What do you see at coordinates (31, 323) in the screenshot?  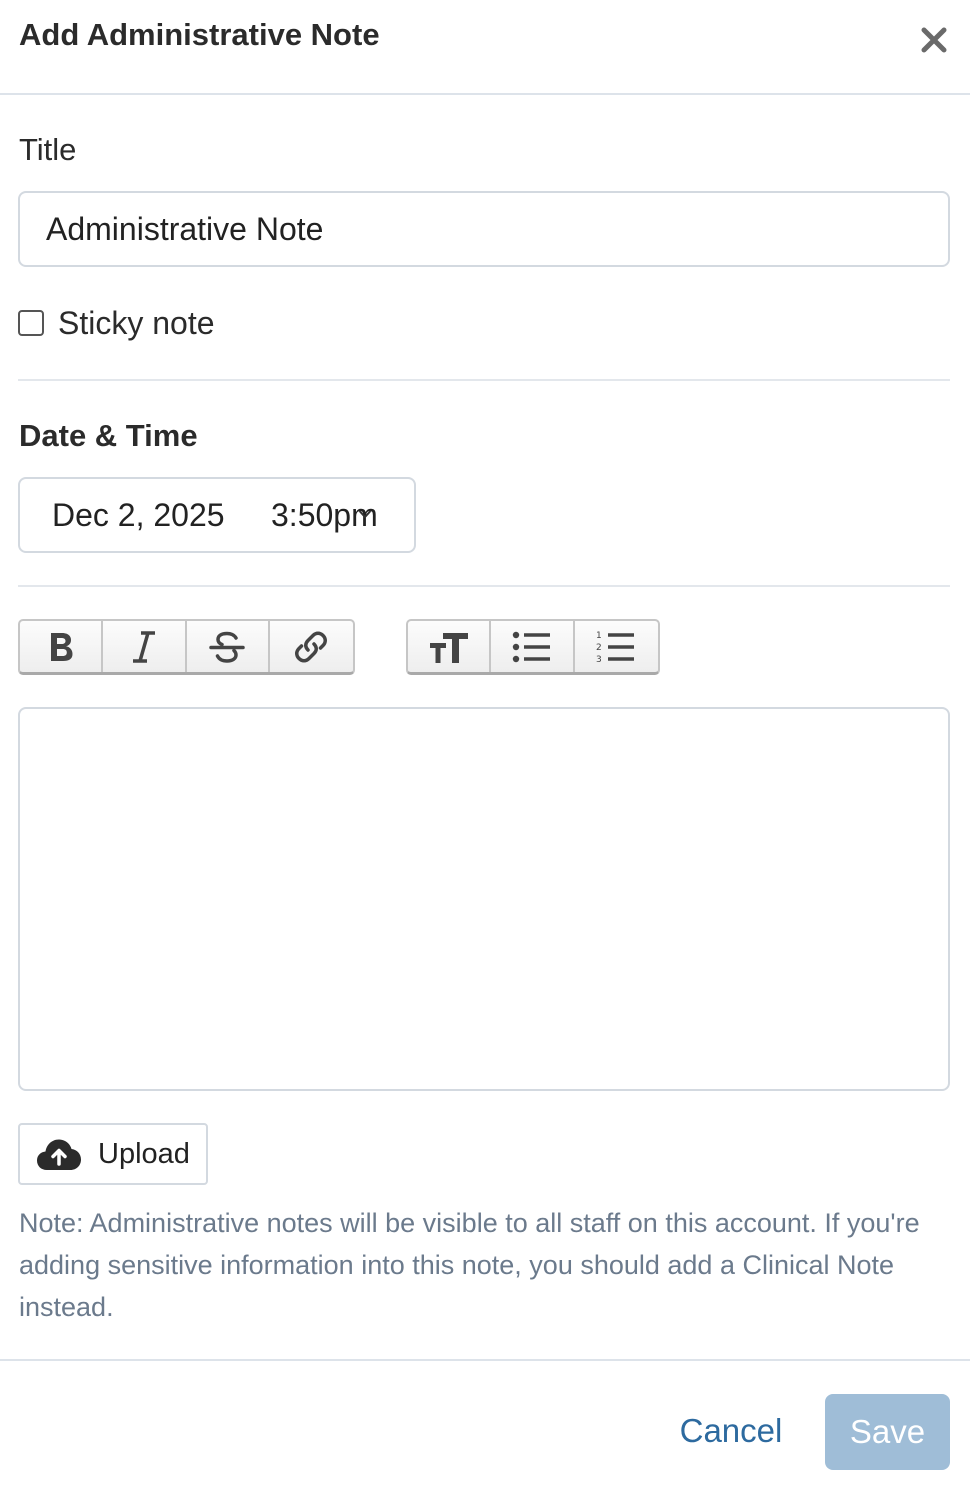 I see `sticky-note-checkbox` at bounding box center [31, 323].